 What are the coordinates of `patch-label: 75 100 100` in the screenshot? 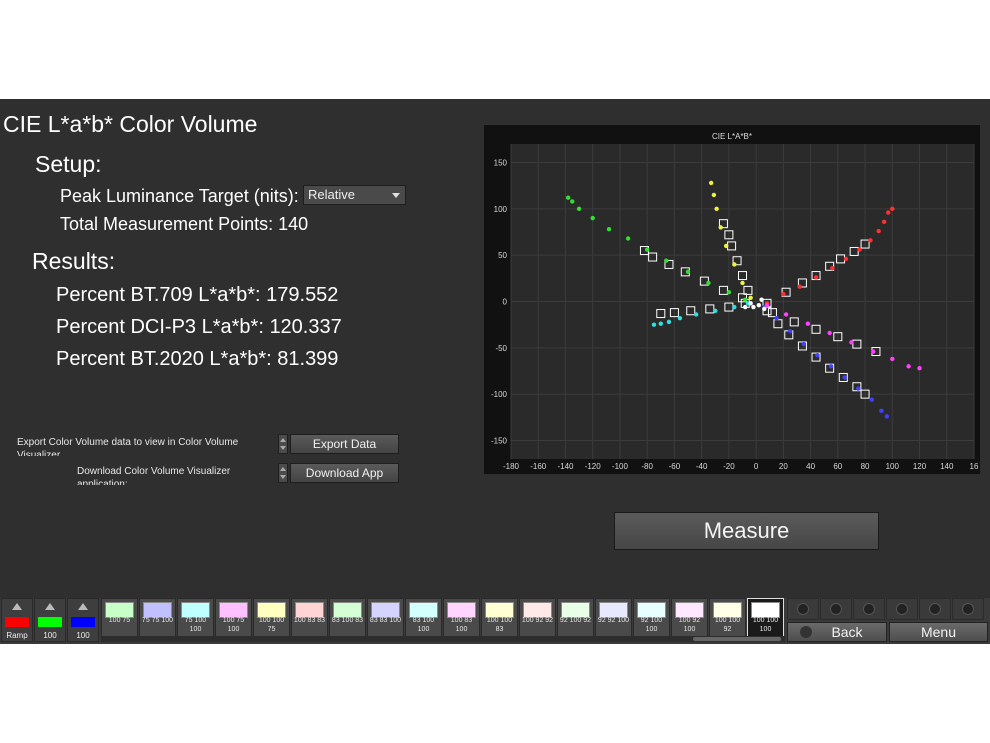 It's located at (195, 625).